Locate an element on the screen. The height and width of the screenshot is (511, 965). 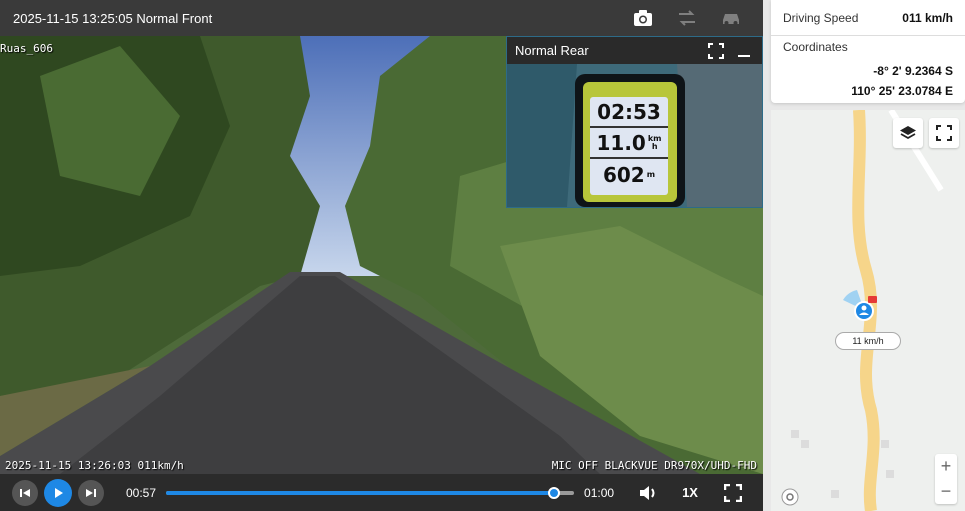
gps-distance: 602 is located at coordinates (623, 174).